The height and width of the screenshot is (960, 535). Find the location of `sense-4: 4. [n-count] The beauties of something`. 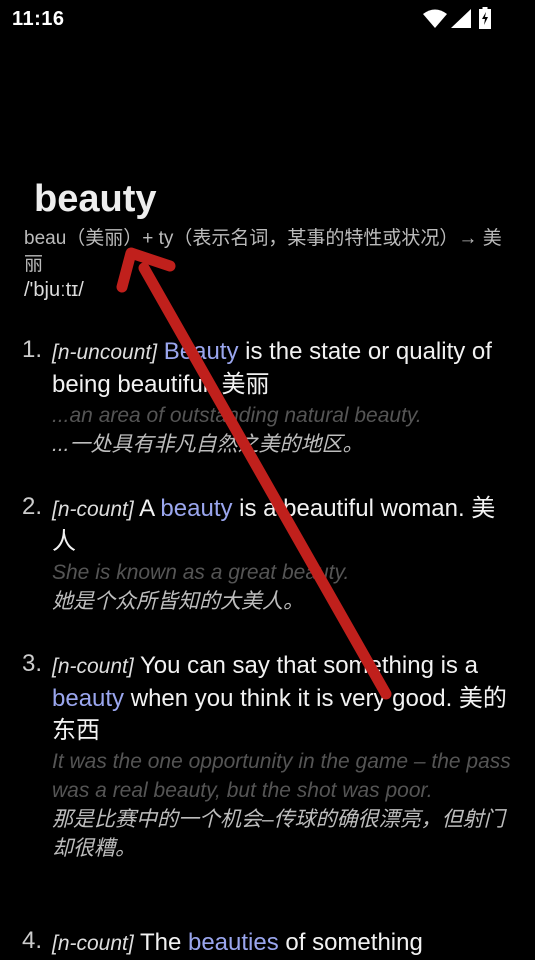

sense-4: 4. [n-count] The beauties of something is located at coordinates (267, 943).